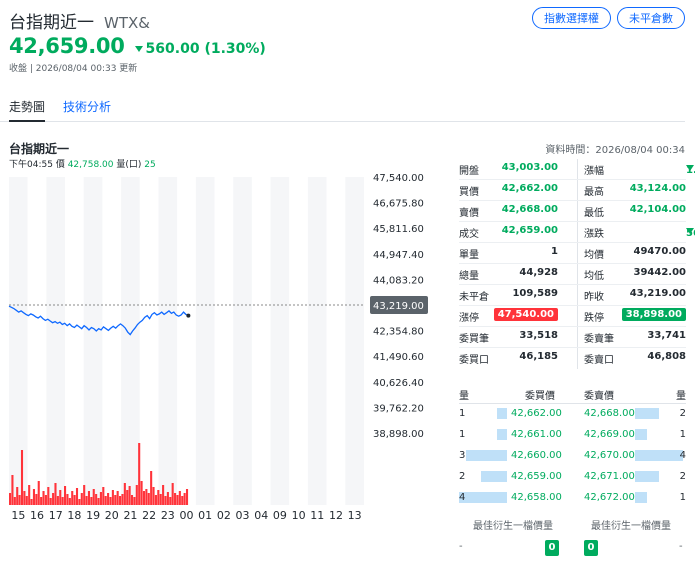  Describe the element at coordinates (462, 476) in the screenshot. I see `bid-qty: 2` at that location.